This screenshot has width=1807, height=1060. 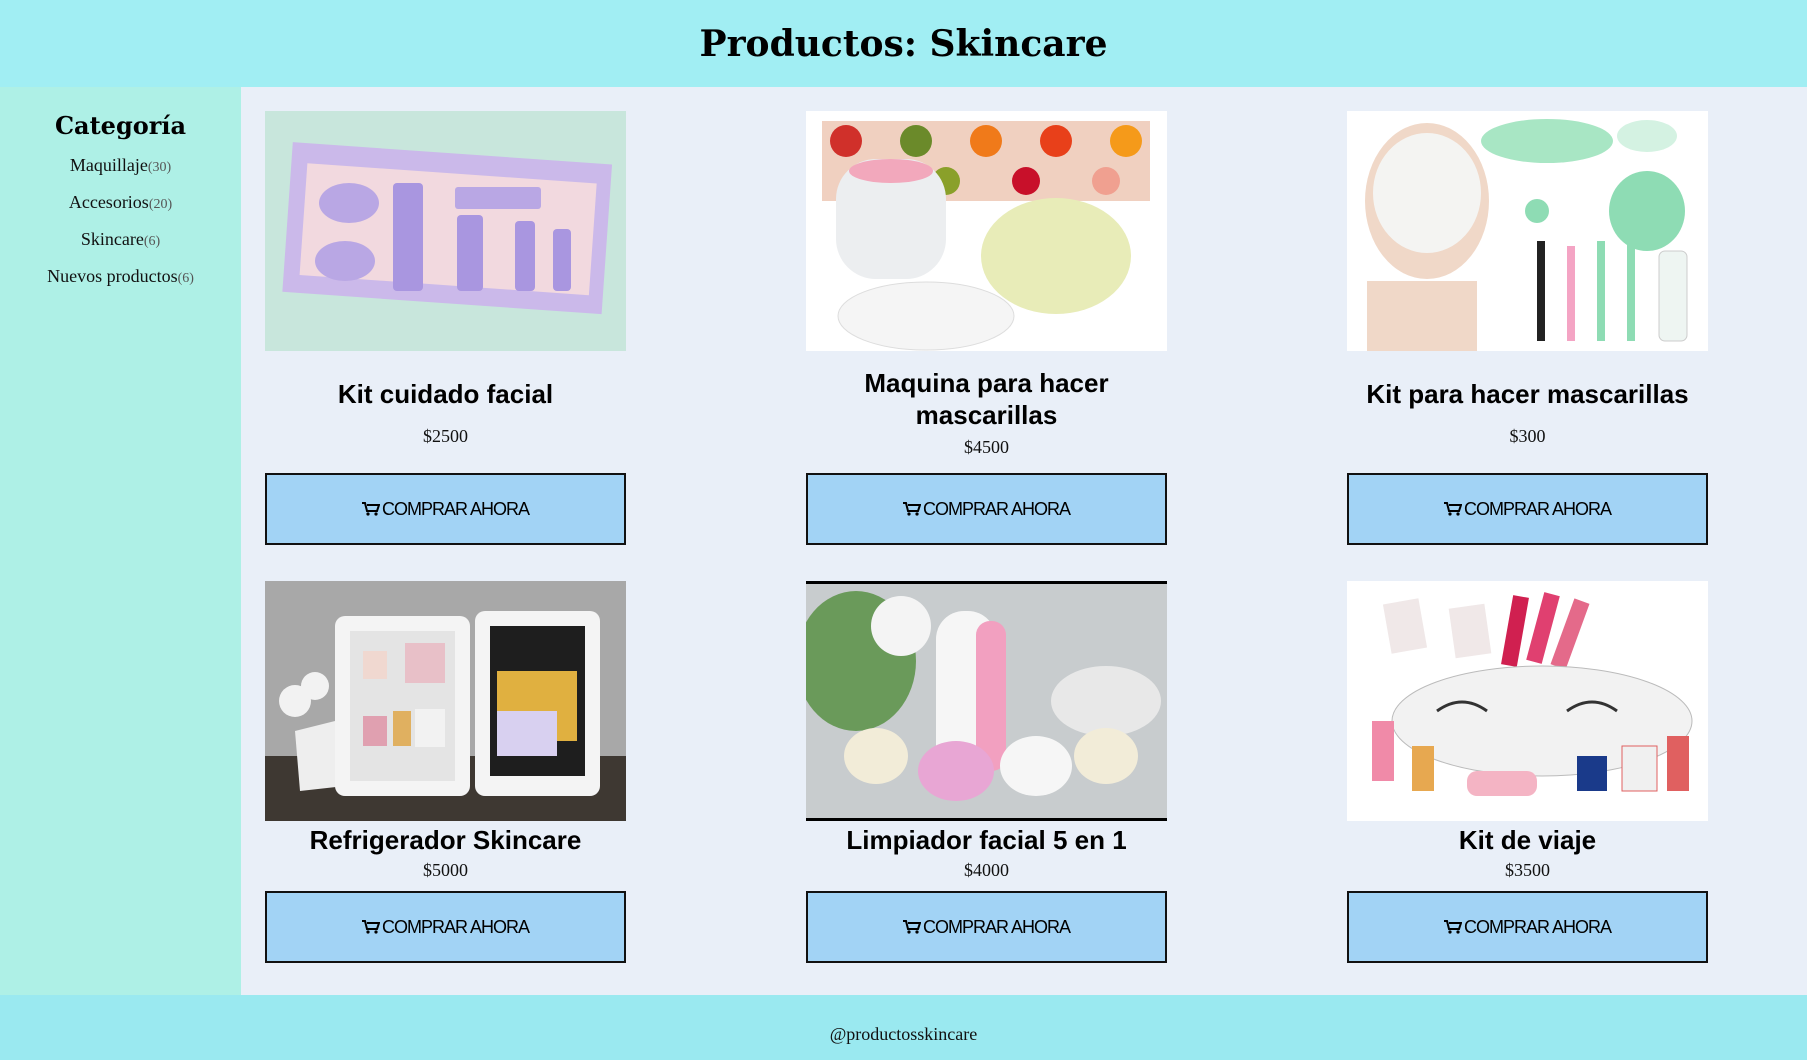 What do you see at coordinates (986, 446) in the screenshot?
I see `product-price: $4500` at bounding box center [986, 446].